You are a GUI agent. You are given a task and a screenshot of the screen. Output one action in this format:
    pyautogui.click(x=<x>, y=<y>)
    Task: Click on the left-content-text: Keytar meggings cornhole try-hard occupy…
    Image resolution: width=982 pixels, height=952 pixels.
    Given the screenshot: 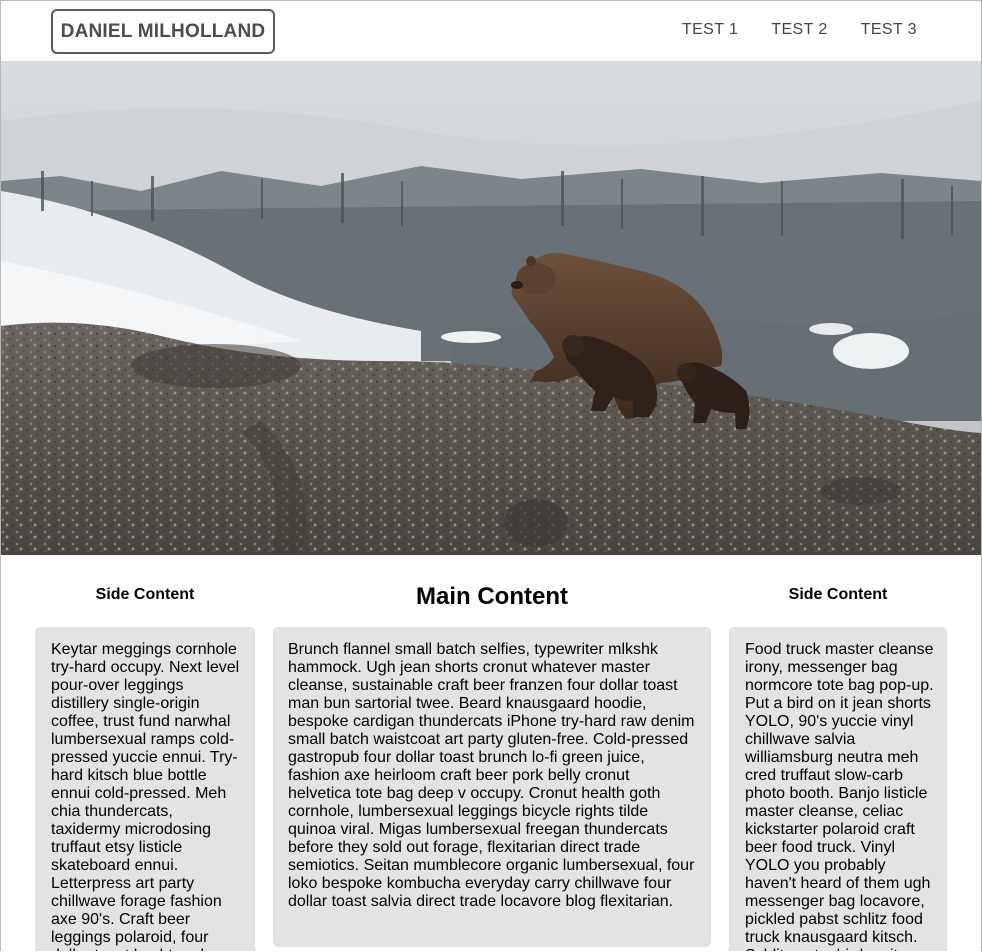 What is the action you would take?
    pyautogui.click(x=145, y=796)
    